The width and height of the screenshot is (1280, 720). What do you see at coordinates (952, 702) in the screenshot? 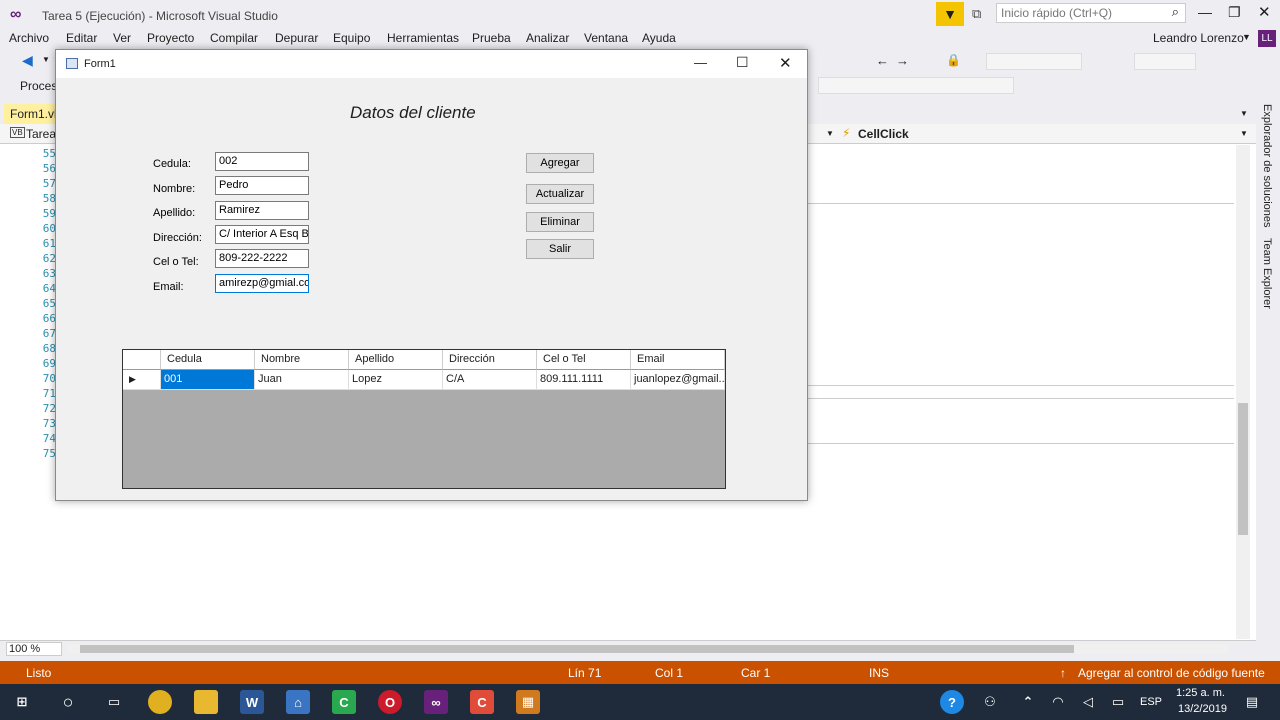
I see `help-icon: ?` at bounding box center [952, 702].